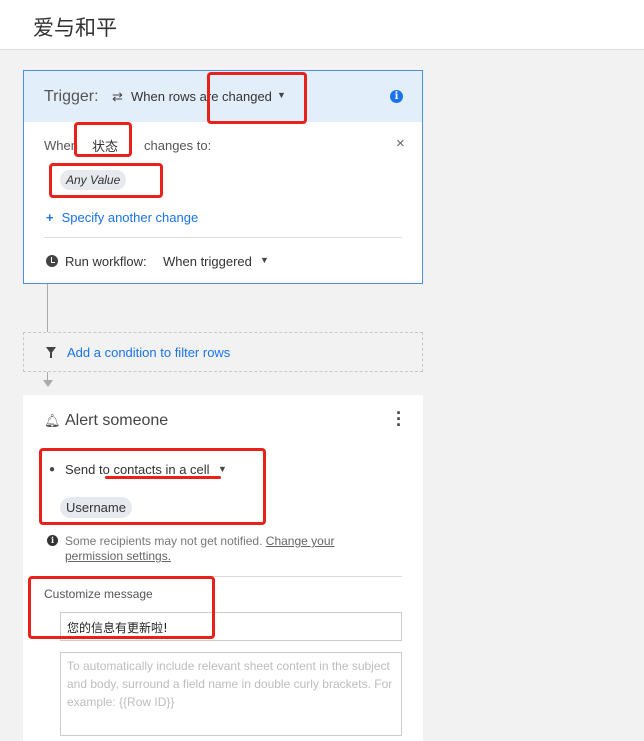 This screenshot has width=644, height=741. Describe the element at coordinates (52, 420) in the screenshot. I see `bell-icon: 🔔︎` at that location.